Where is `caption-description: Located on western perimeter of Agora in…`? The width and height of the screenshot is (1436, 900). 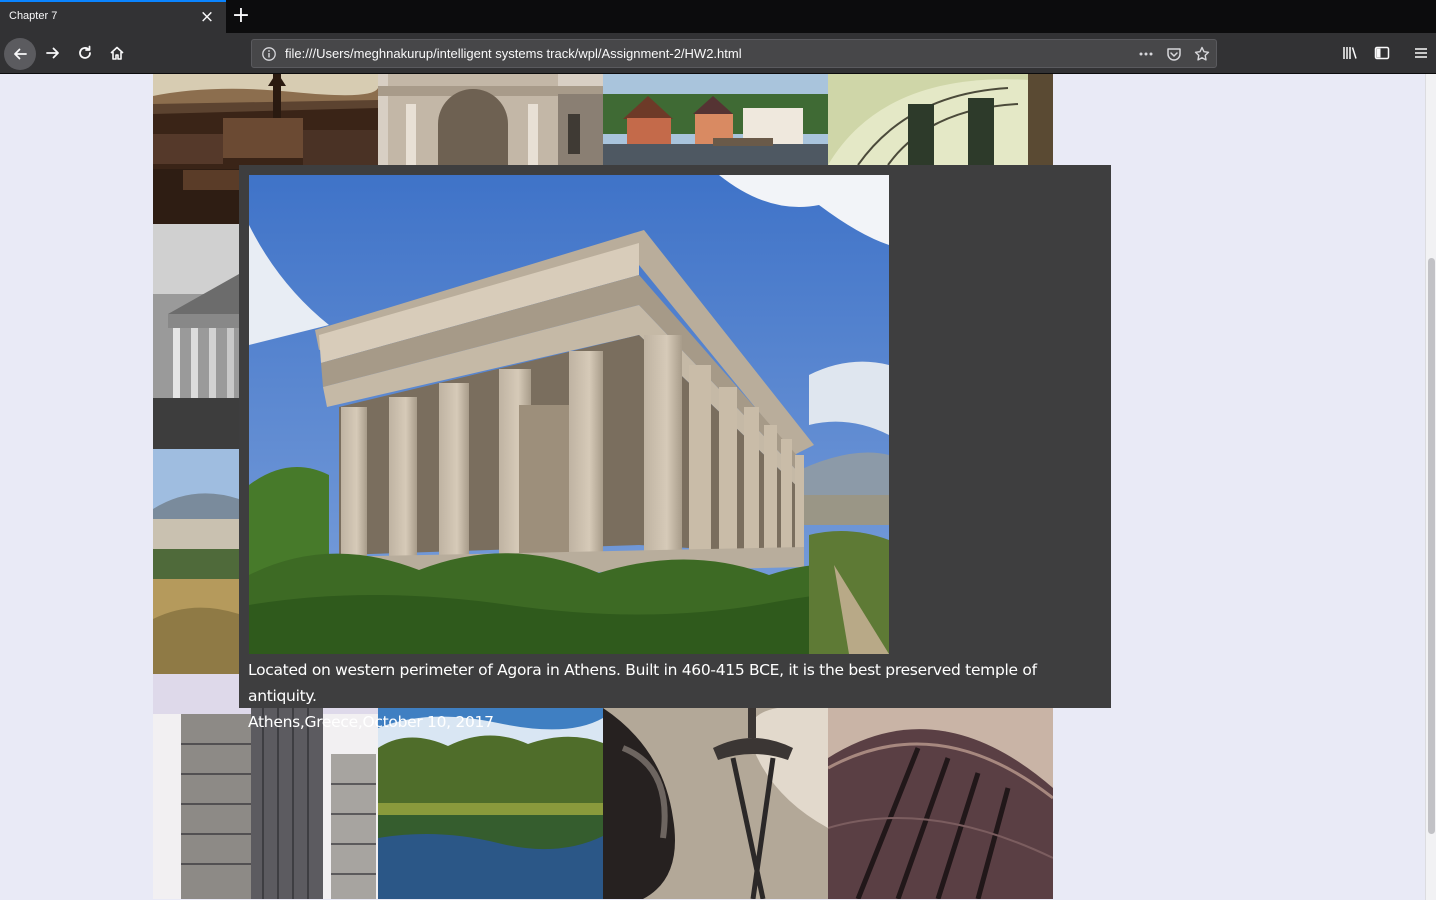 caption-description: Located on western perimeter of Agora in… is located at coordinates (642, 683).